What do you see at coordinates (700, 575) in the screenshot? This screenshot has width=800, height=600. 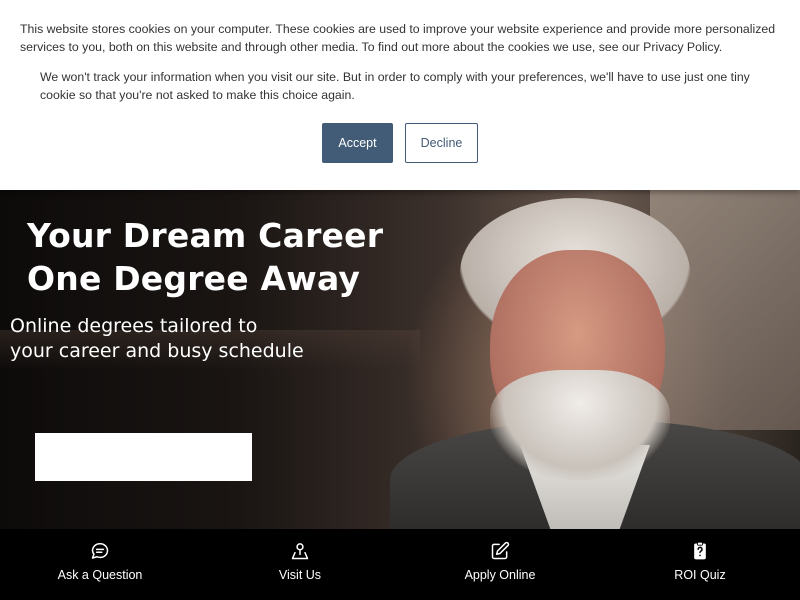 I see `roi-quiz-label: ROI Quiz` at bounding box center [700, 575].